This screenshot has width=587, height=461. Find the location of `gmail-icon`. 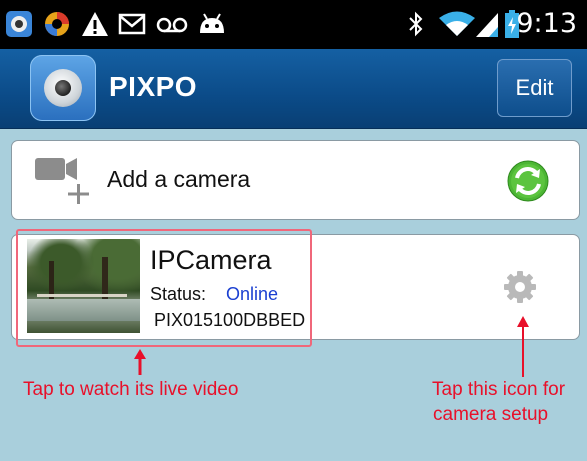

gmail-icon is located at coordinates (132, 24).